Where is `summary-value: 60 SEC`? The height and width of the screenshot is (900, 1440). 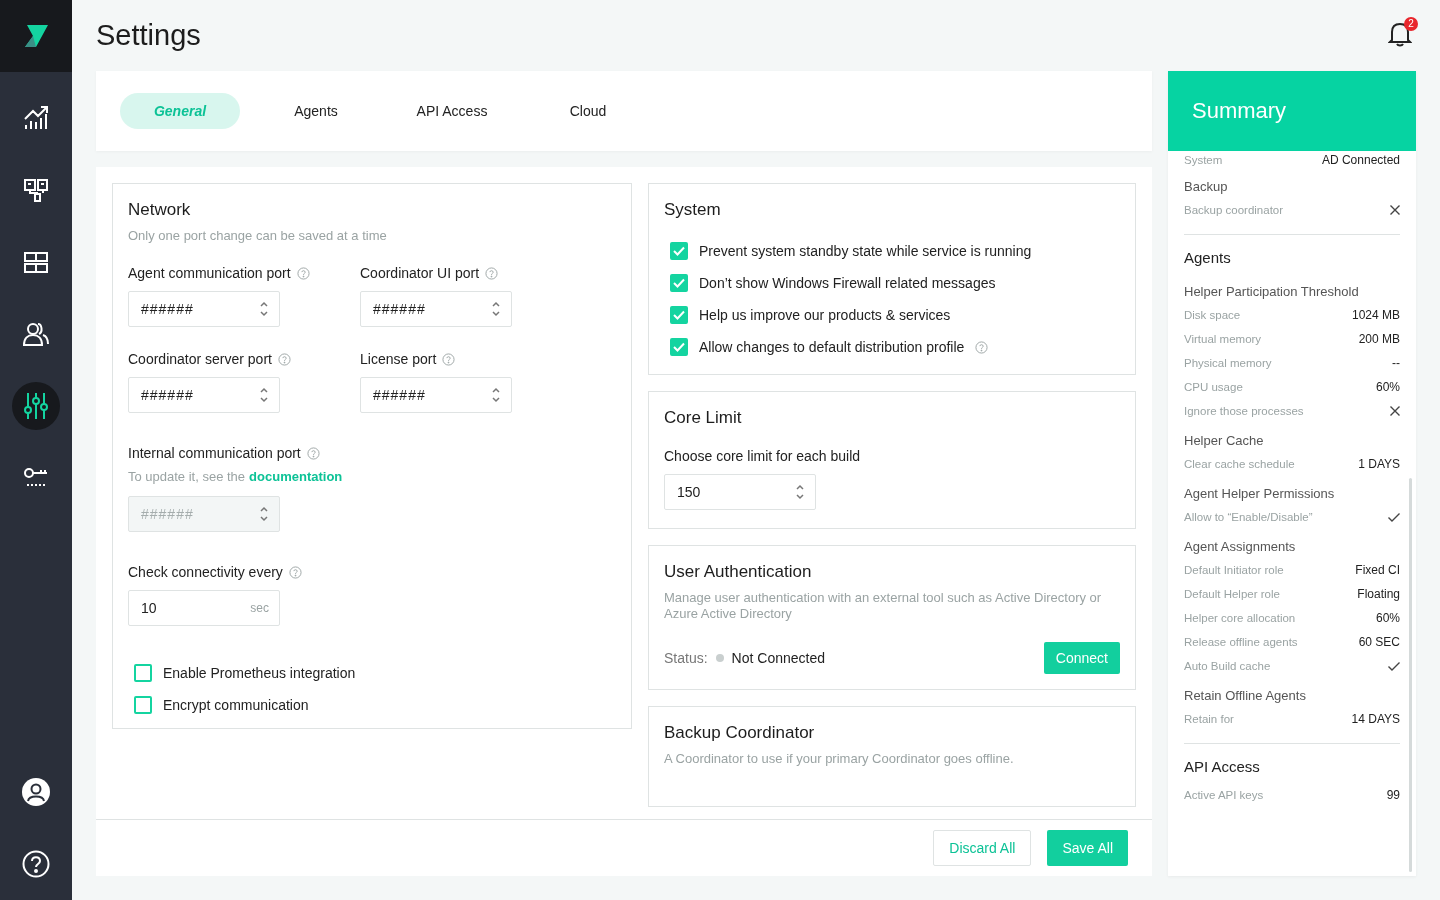 summary-value: 60 SEC is located at coordinates (1379, 642).